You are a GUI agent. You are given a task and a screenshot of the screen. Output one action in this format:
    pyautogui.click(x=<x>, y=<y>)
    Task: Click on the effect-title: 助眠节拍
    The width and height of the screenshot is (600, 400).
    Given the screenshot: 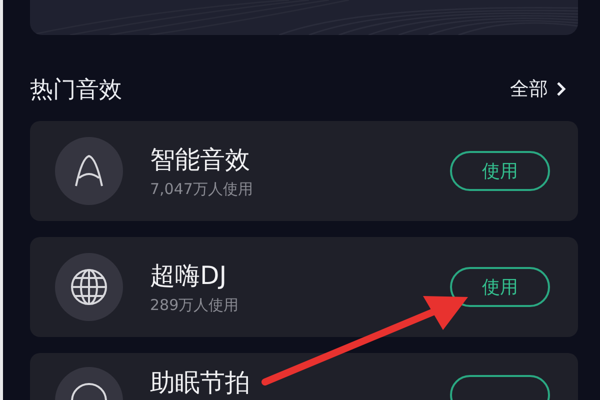 What is the action you would take?
    pyautogui.click(x=200, y=383)
    